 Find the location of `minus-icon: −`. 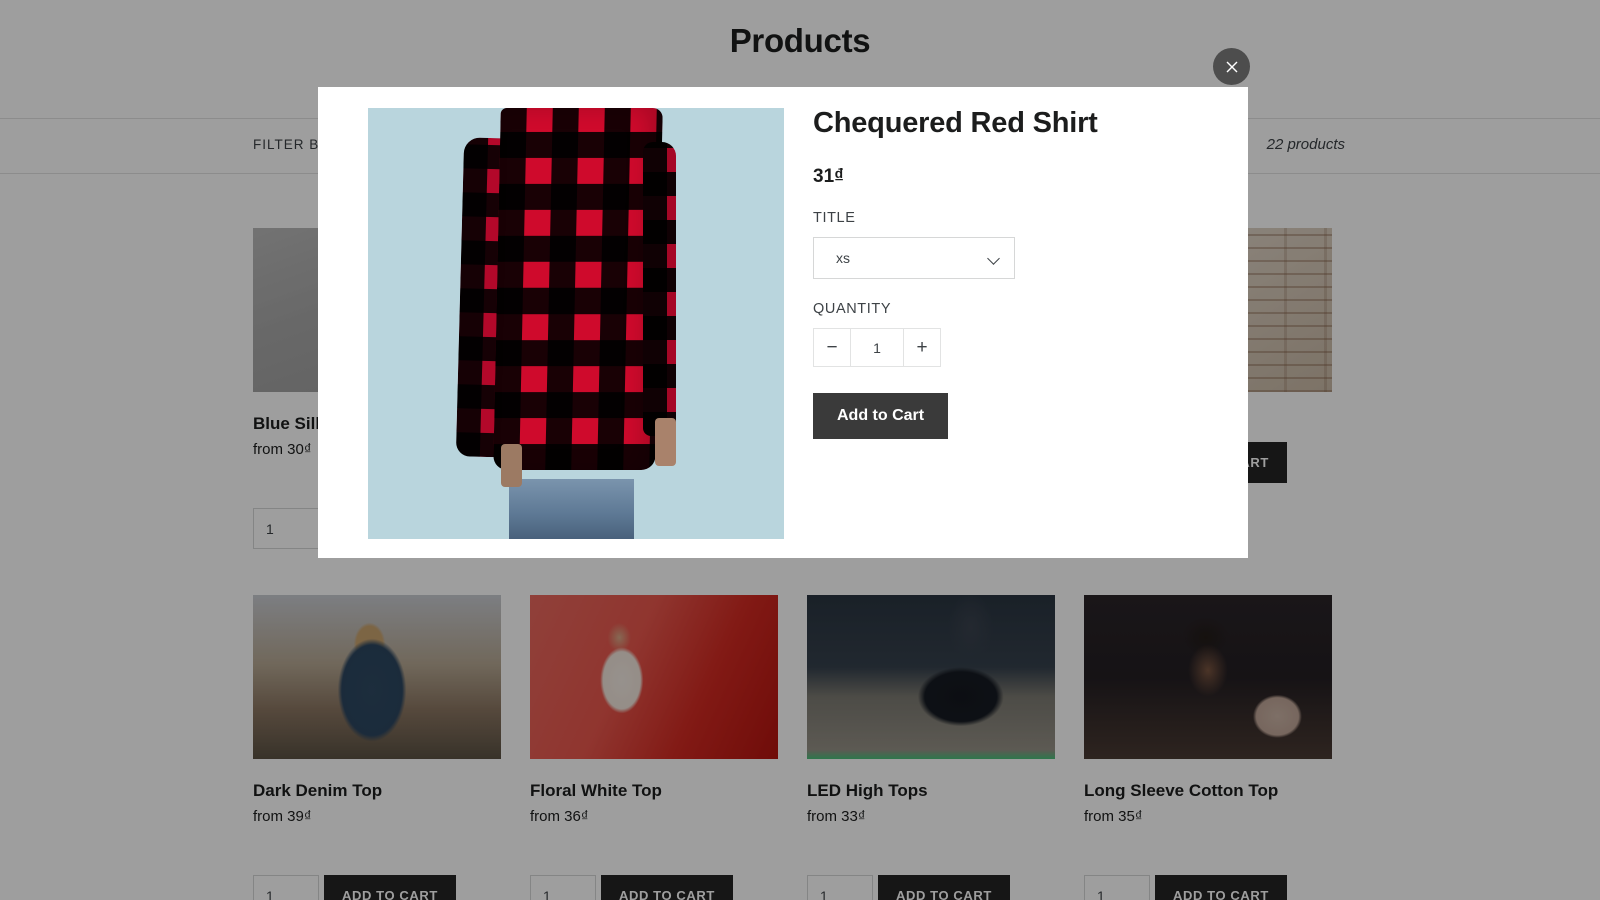

minus-icon: − is located at coordinates (832, 347).